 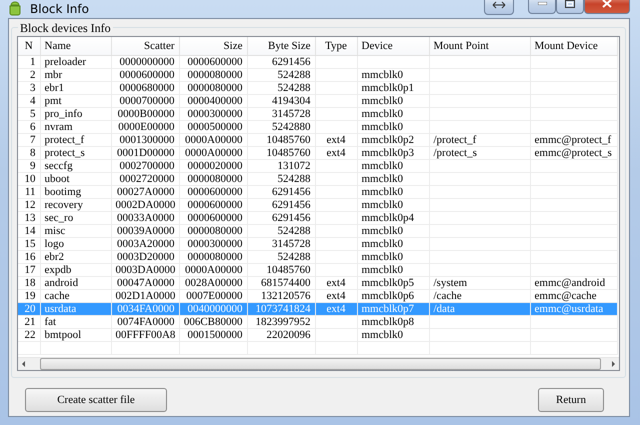 What do you see at coordinates (75, 179) in the screenshot?
I see `table-cell: uboot` at bounding box center [75, 179].